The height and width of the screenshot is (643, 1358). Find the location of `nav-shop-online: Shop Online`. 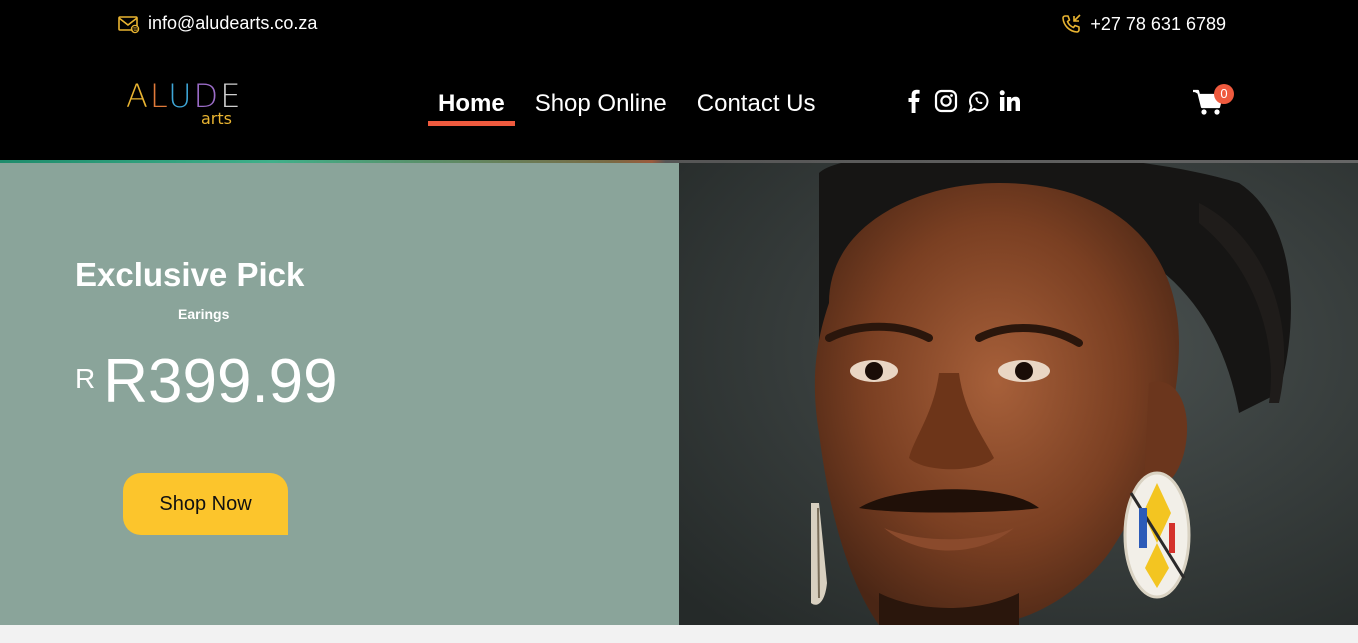

nav-shop-online: Shop Online is located at coordinates (601, 107).